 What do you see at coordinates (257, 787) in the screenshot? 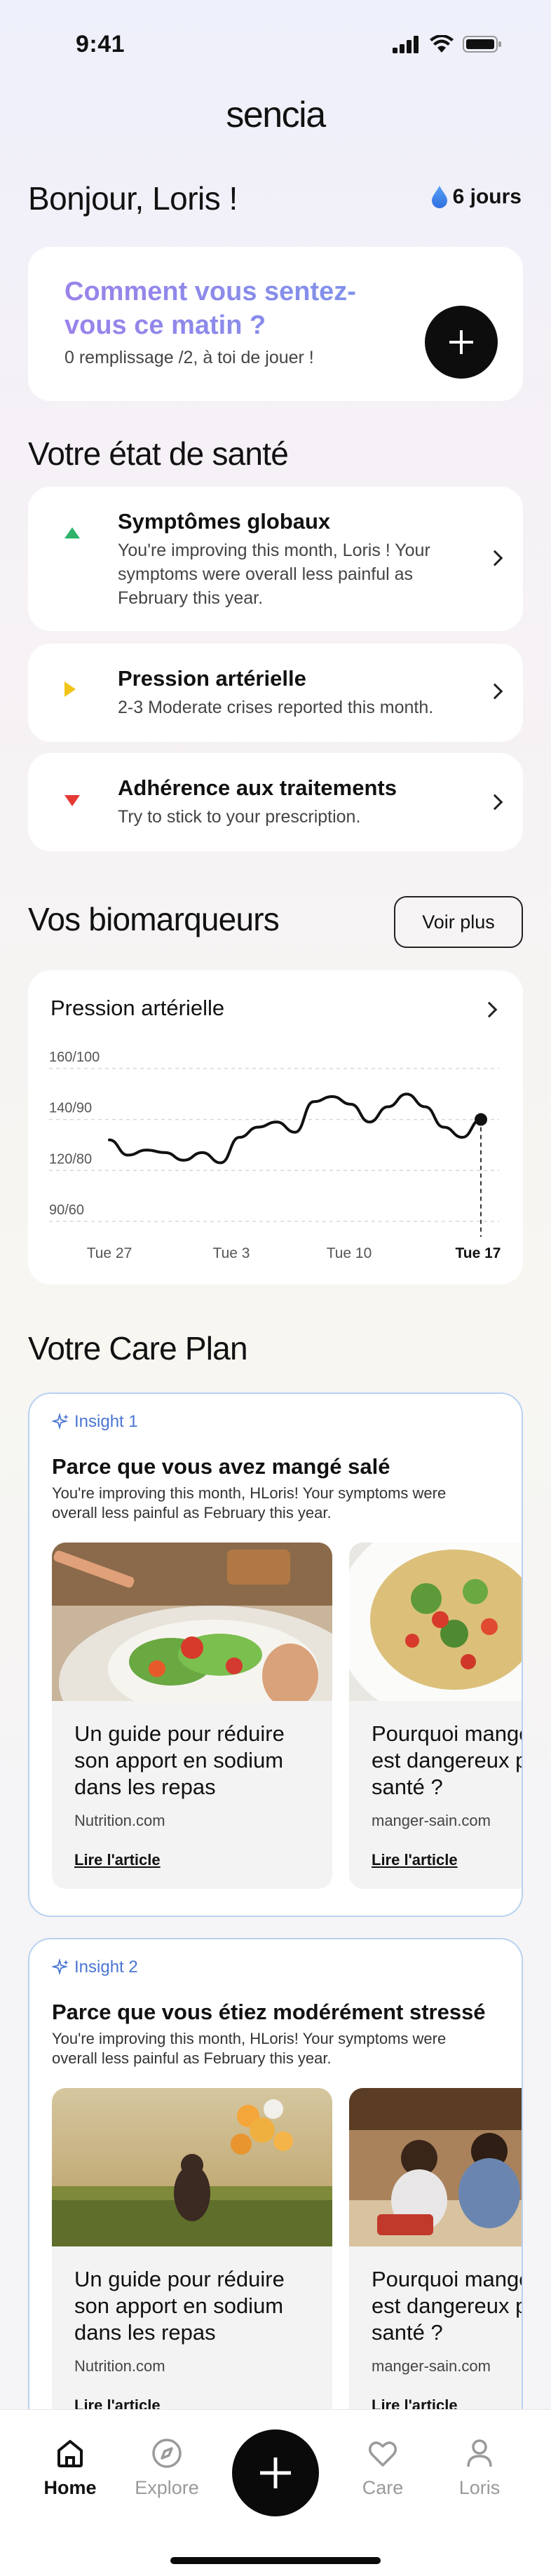
I see `health-item-title: Adhérence aux traitements` at bounding box center [257, 787].